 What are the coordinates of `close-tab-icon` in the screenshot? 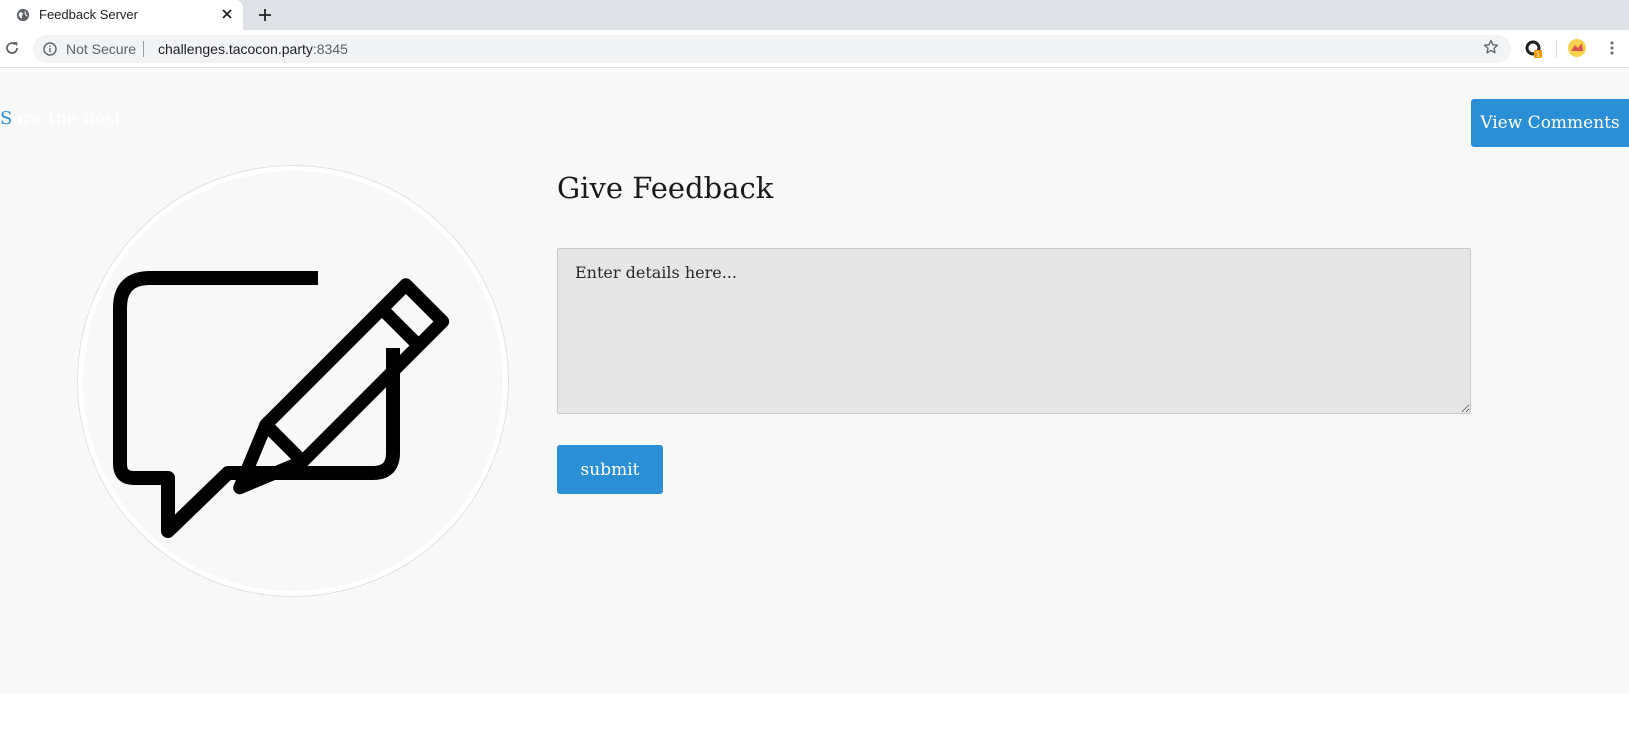 It's located at (227, 14).